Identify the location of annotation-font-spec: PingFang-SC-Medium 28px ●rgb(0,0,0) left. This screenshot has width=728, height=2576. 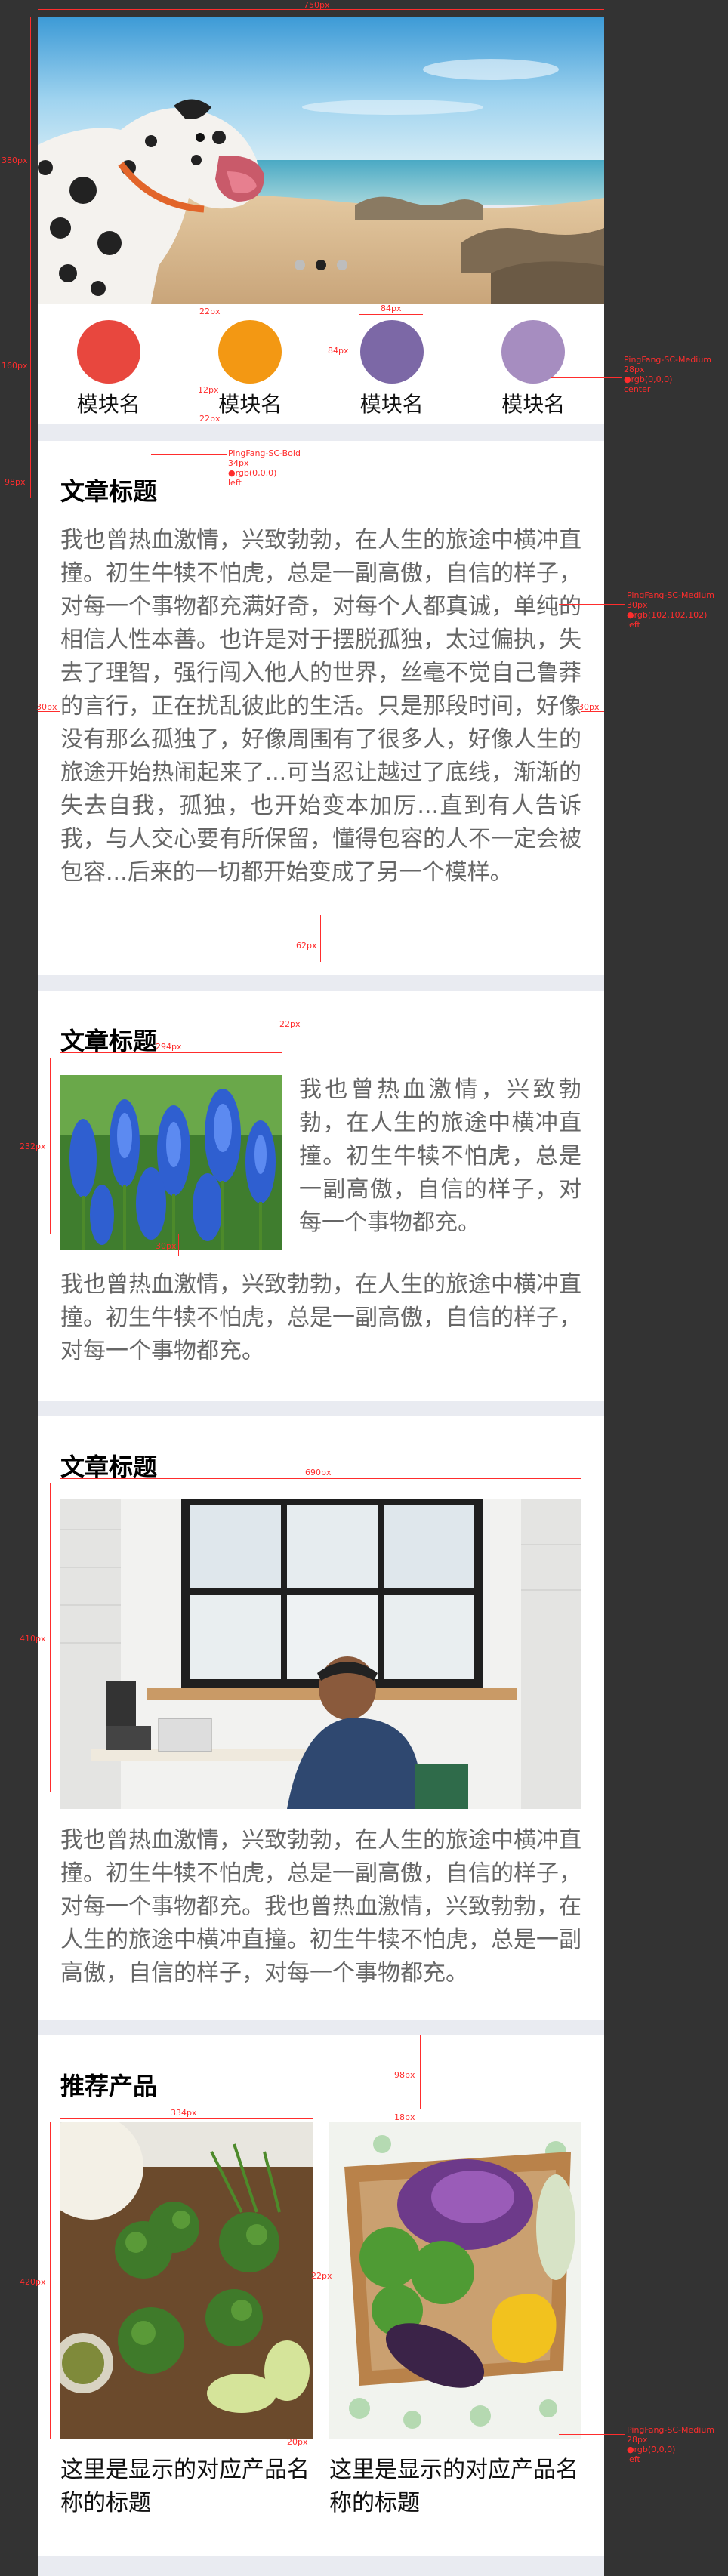
(670, 2444).